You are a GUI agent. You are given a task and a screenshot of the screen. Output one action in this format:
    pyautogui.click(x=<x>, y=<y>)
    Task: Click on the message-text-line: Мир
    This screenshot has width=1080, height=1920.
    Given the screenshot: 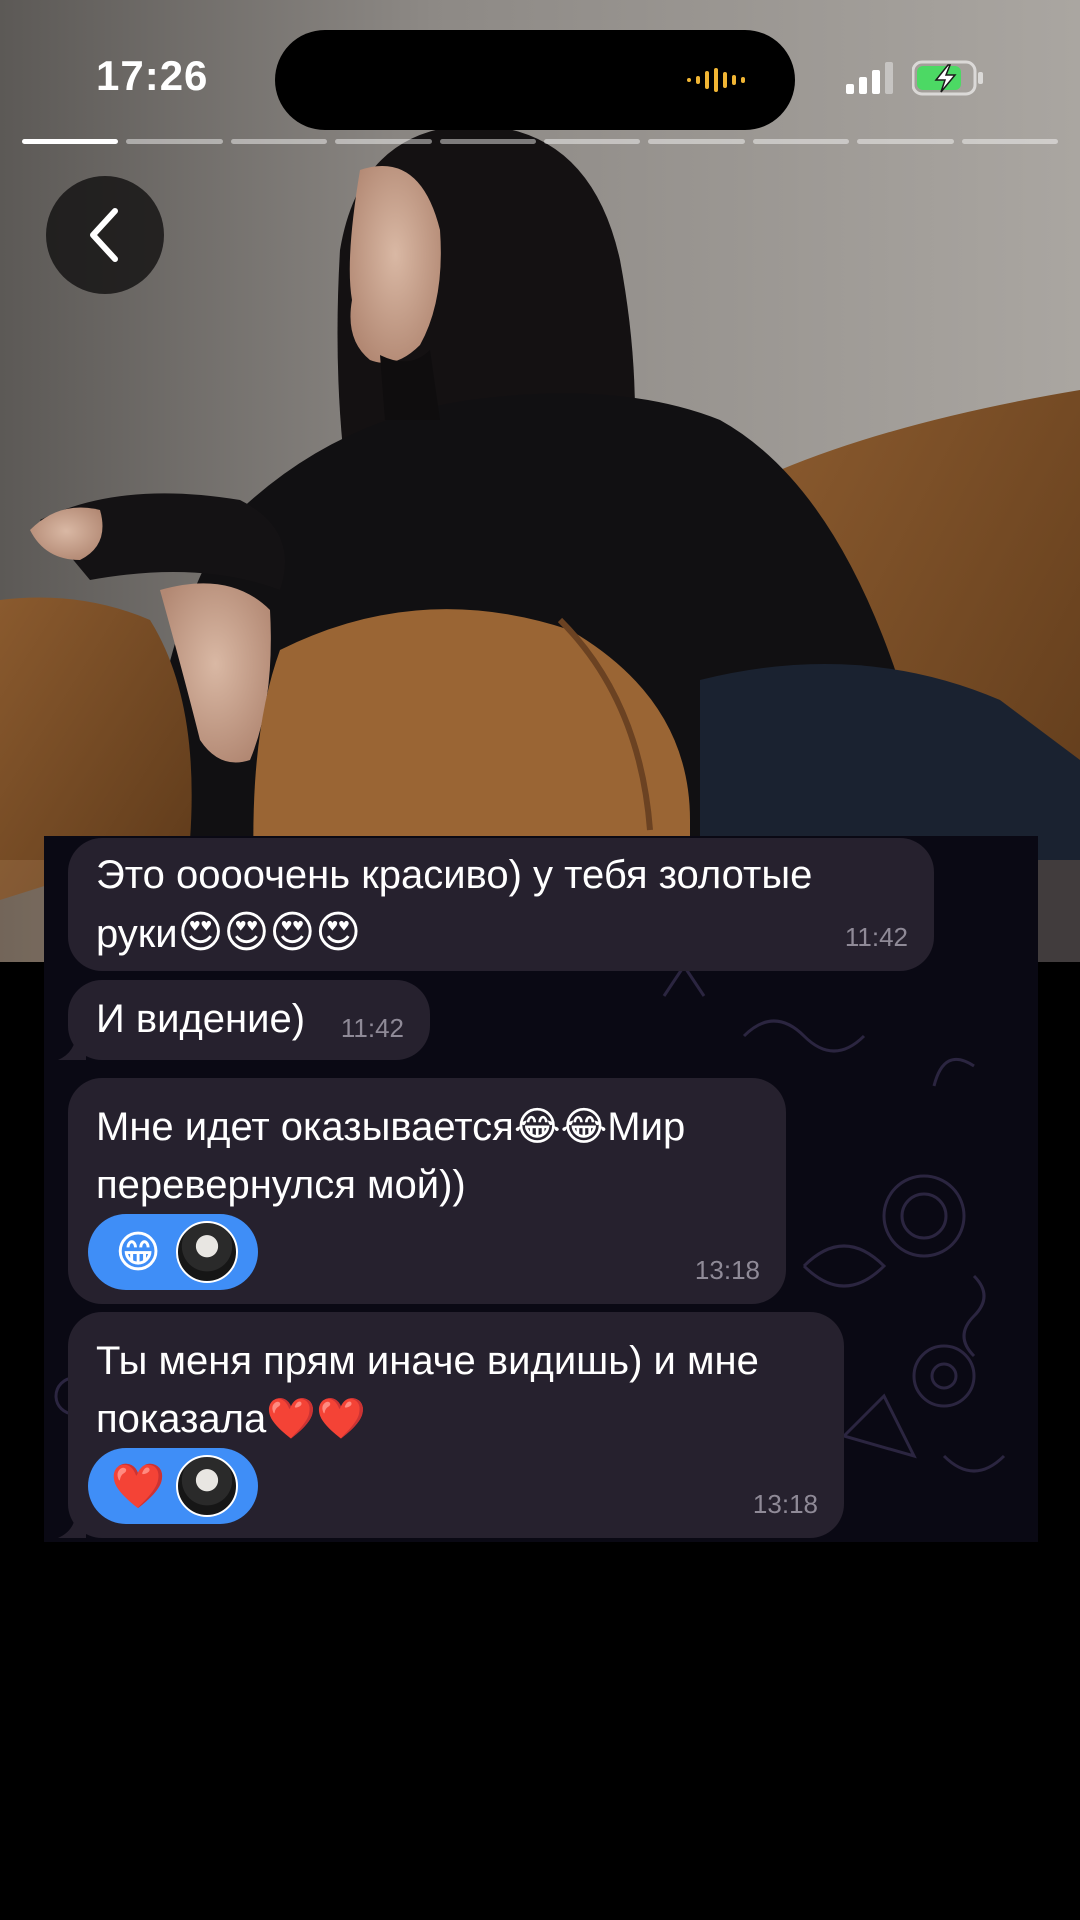 What is the action you would take?
    pyautogui.click(x=646, y=1127)
    